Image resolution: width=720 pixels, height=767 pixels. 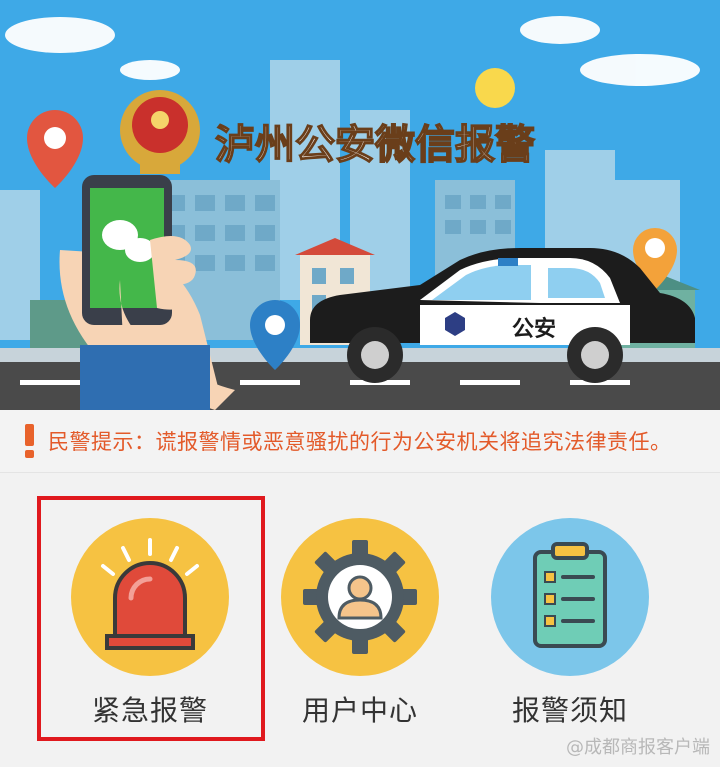 I want to click on watermark: @成都商报客户端, so click(x=638, y=747).